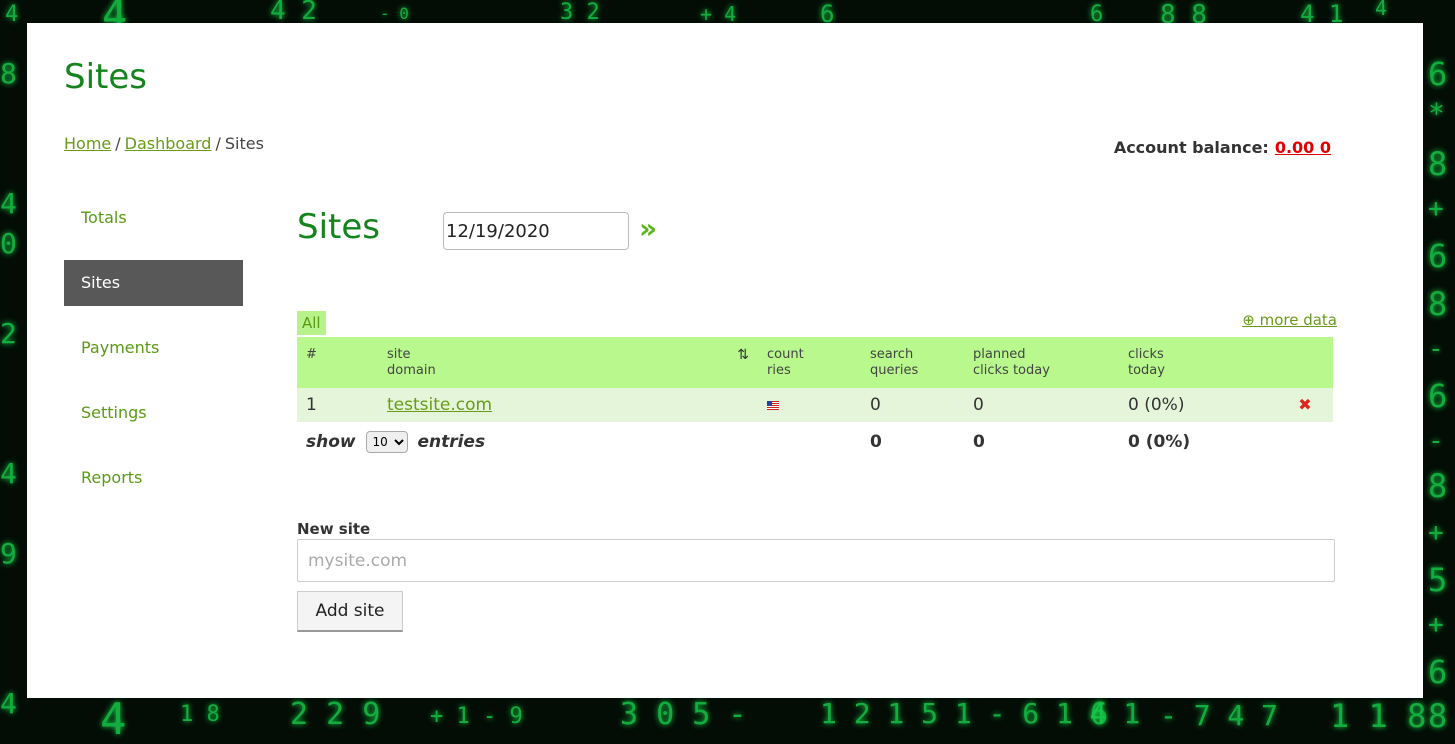 The width and height of the screenshot is (1455, 744). What do you see at coordinates (579, 441) in the screenshot?
I see `show-entries: show 10 entries` at bounding box center [579, 441].